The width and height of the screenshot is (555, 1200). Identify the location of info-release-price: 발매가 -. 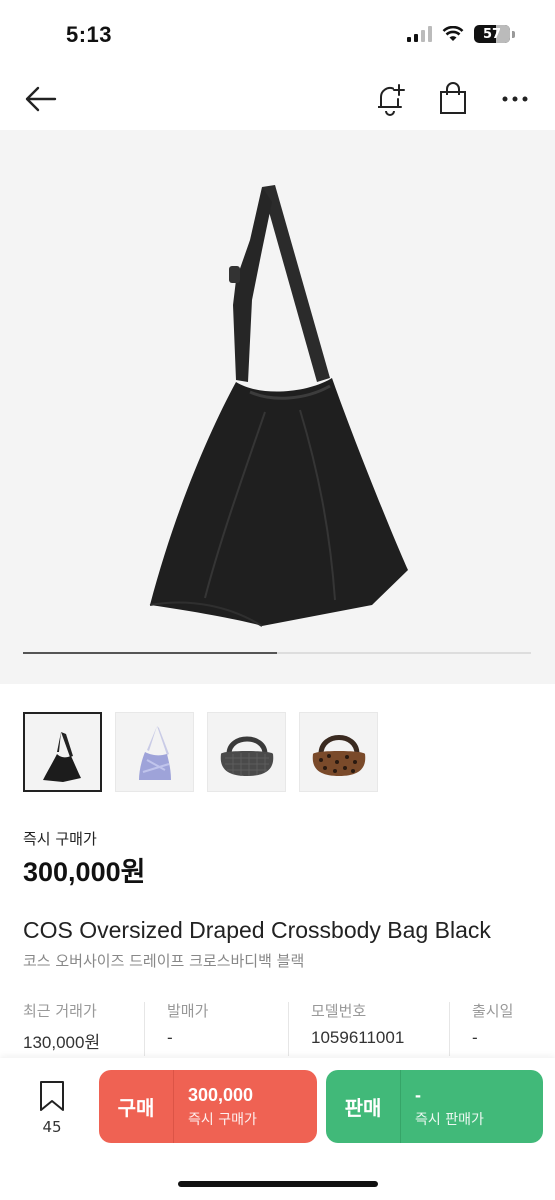
(187, 1029).